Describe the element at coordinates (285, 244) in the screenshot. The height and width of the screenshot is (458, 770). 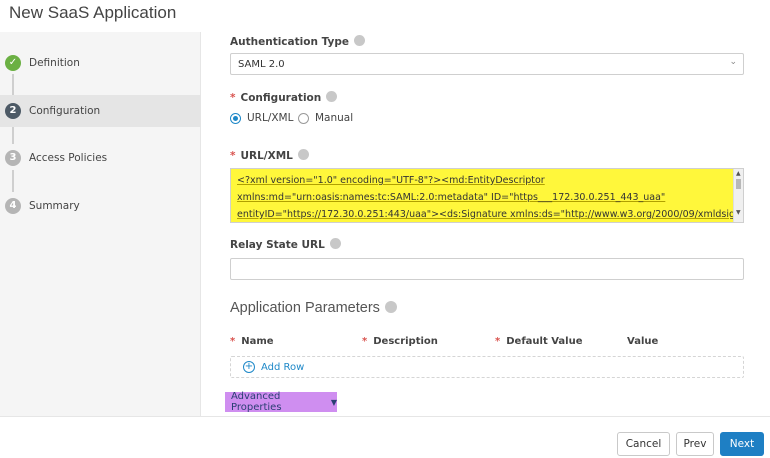
I see `relay-state-label: Relay State URL` at that location.